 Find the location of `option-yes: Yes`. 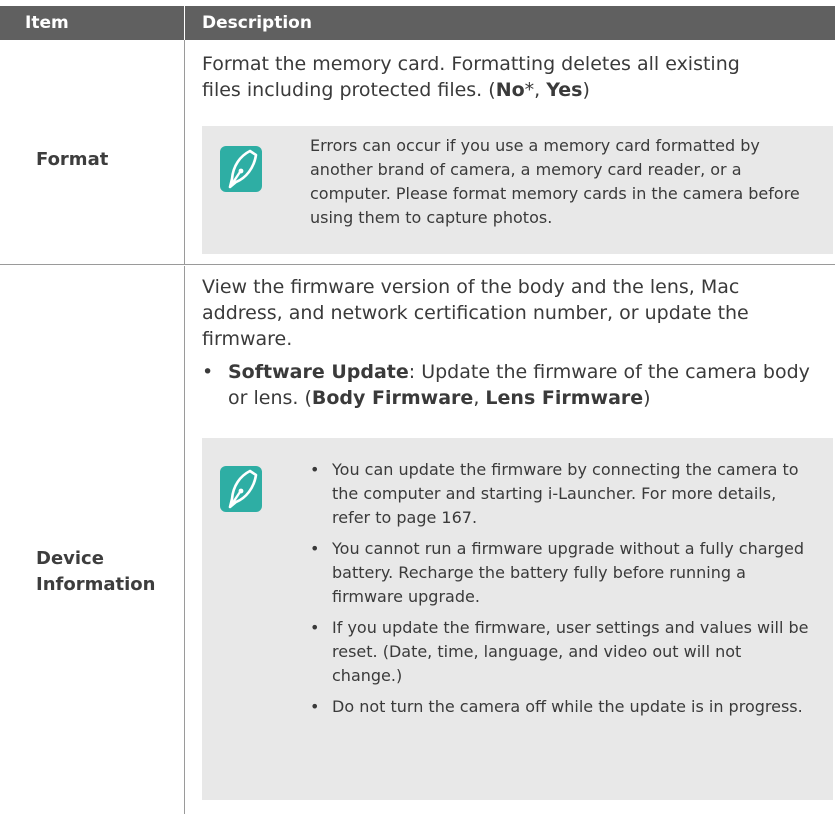

option-yes: Yes is located at coordinates (564, 90).